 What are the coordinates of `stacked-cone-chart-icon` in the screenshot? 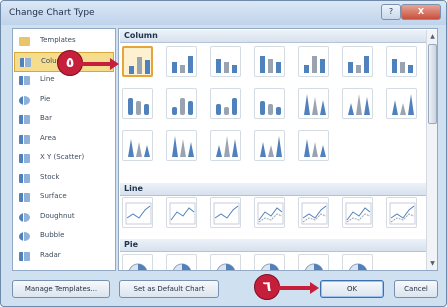 It's located at (357, 103).